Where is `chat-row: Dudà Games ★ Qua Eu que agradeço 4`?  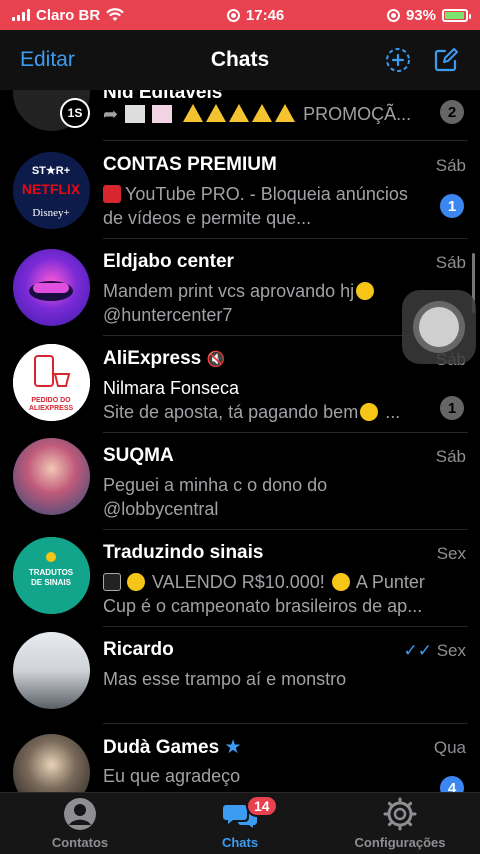 chat-row: Dudà Games ★ Qua Eu que agradeço 4 is located at coordinates (240, 758).